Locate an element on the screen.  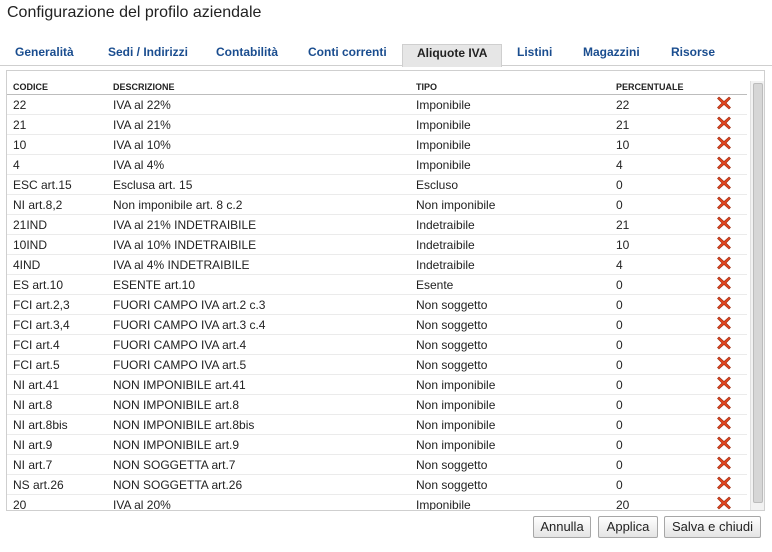
column-header-code: CODICE is located at coordinates (30, 87).